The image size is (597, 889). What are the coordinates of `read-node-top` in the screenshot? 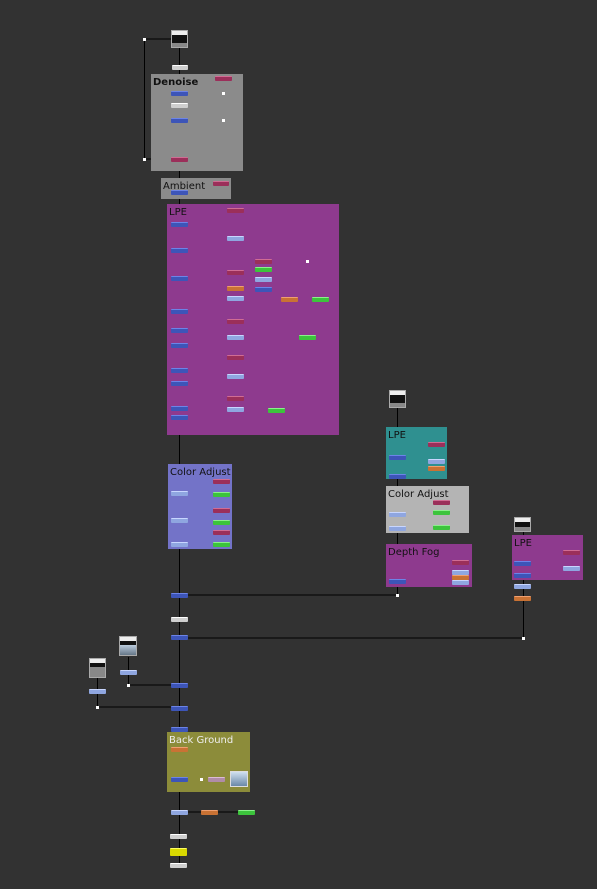 It's located at (179, 39).